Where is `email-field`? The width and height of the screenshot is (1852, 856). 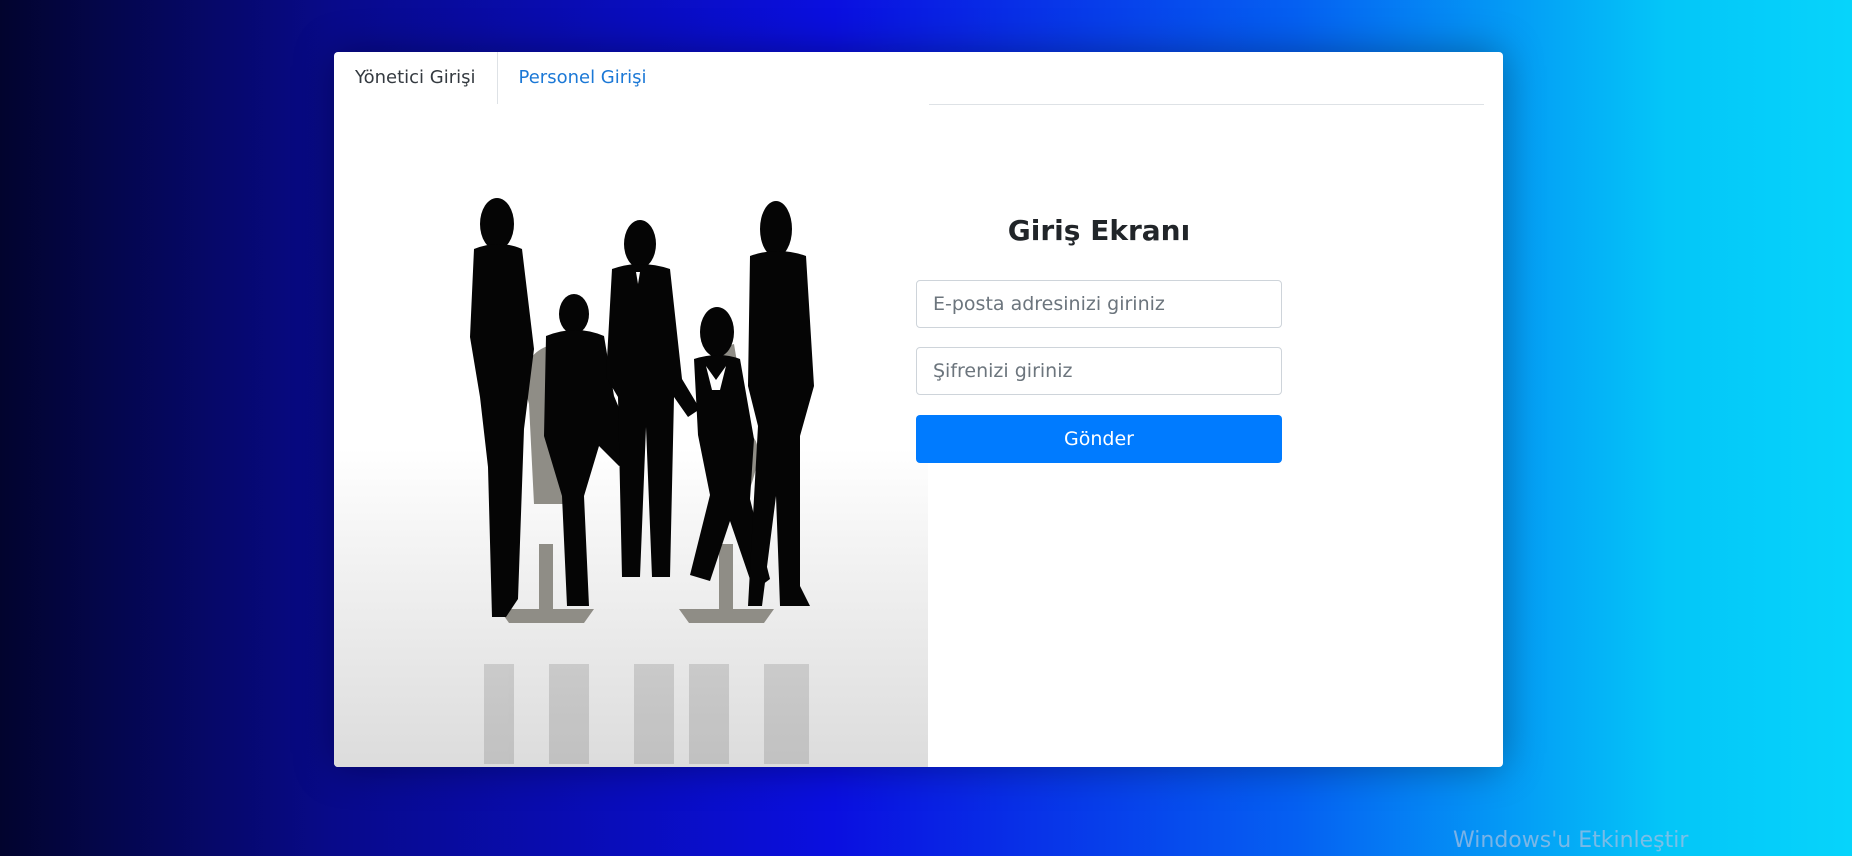 email-field is located at coordinates (1099, 304).